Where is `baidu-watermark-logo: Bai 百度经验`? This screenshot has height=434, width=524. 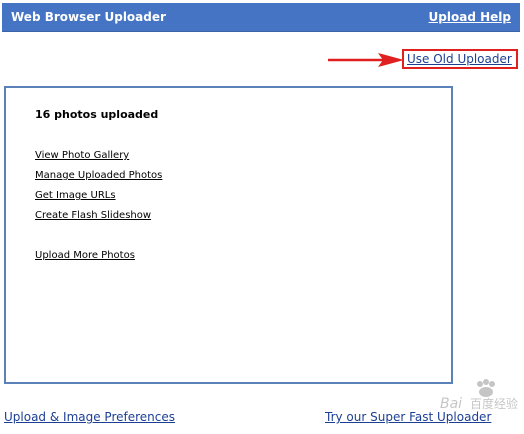 baidu-watermark-logo: Bai 百度经验 is located at coordinates (479, 395).